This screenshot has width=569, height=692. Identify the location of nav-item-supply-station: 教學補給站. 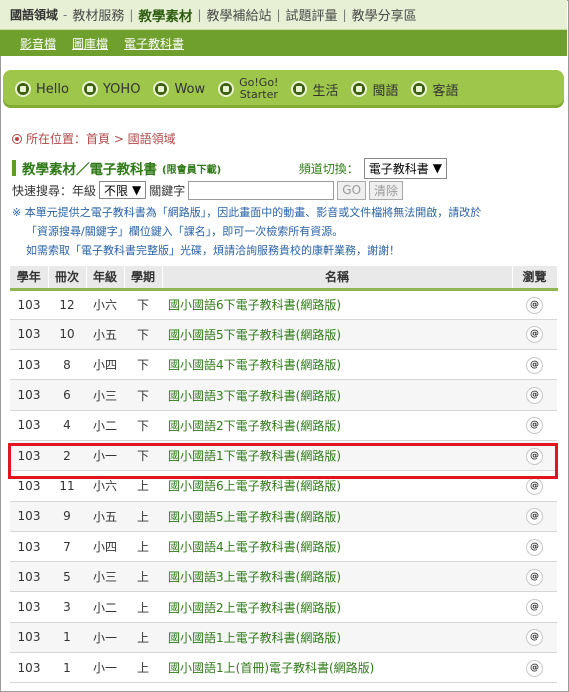
(238, 14).